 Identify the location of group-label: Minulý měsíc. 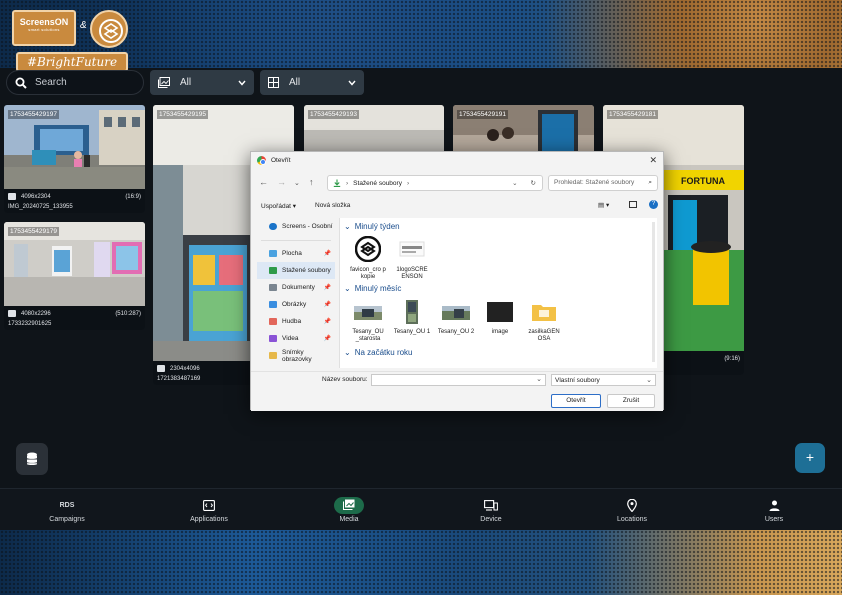
(378, 288).